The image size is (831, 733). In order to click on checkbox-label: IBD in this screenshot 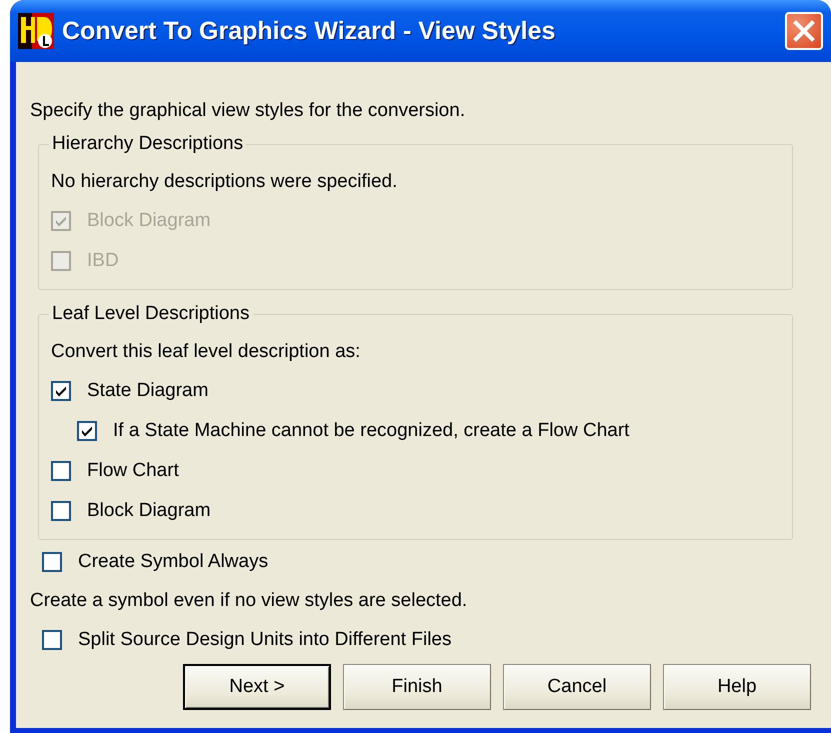, I will do `click(103, 261)`.